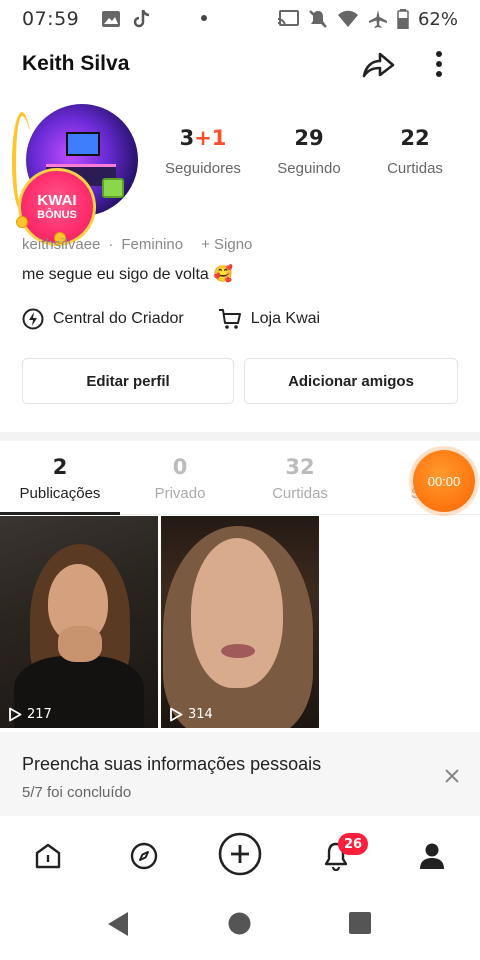 Image resolution: width=480 pixels, height=960 pixels. Describe the element at coordinates (60, 467) in the screenshot. I see `tab-count: 2` at that location.